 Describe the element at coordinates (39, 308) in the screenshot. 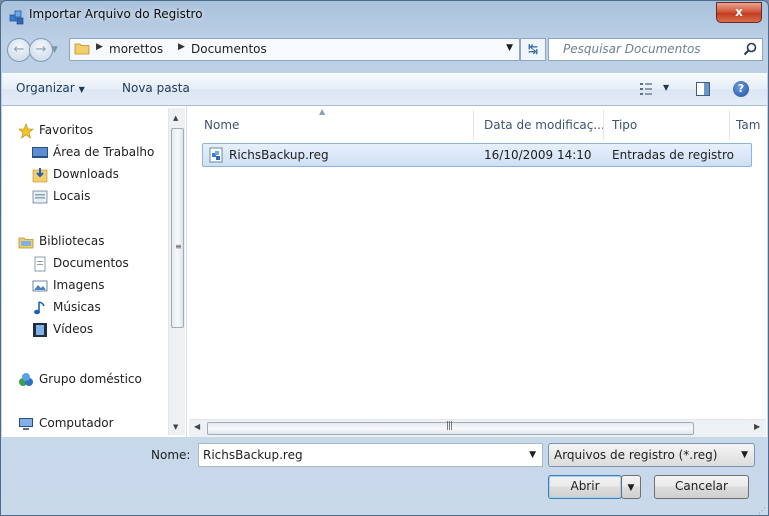

I see `music-icon` at that location.